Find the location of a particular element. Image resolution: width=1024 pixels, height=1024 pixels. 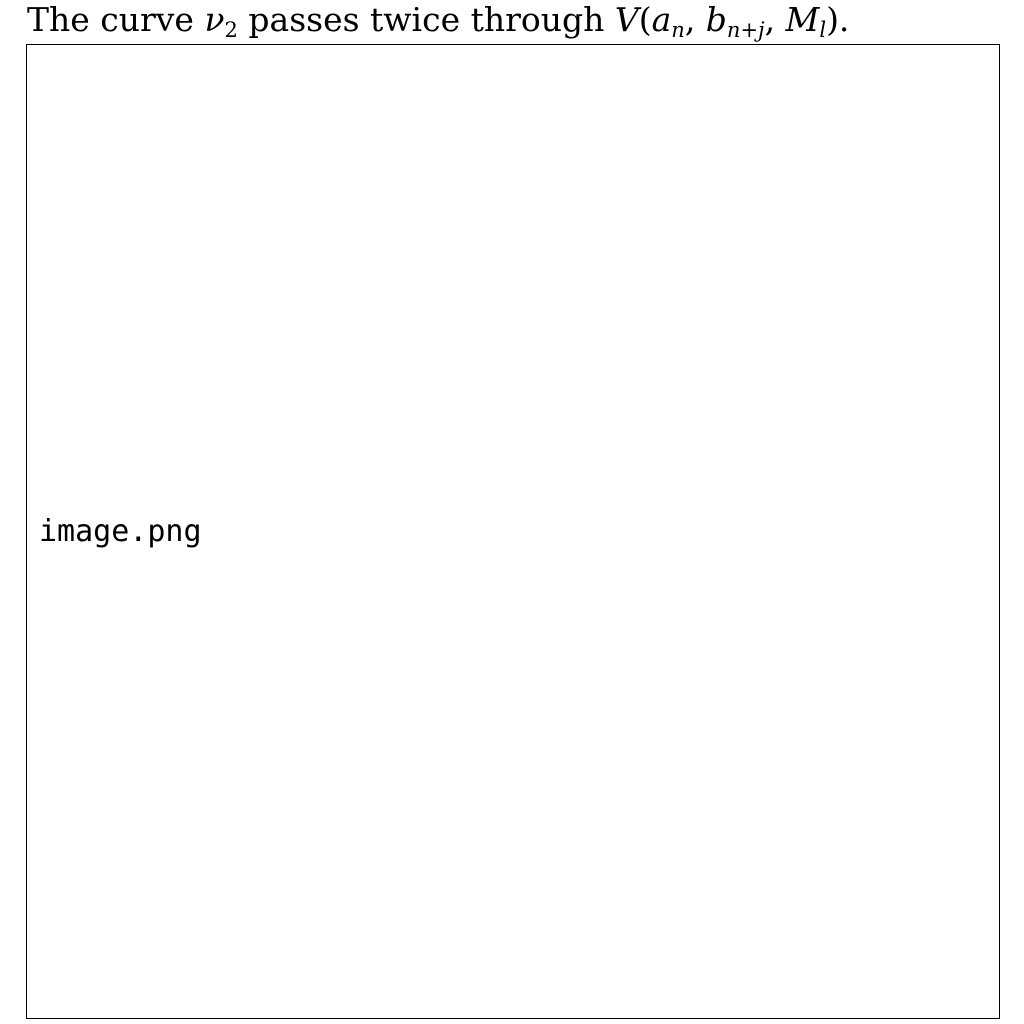

caption-symbol-subscript: 2 is located at coordinates (231, 30).